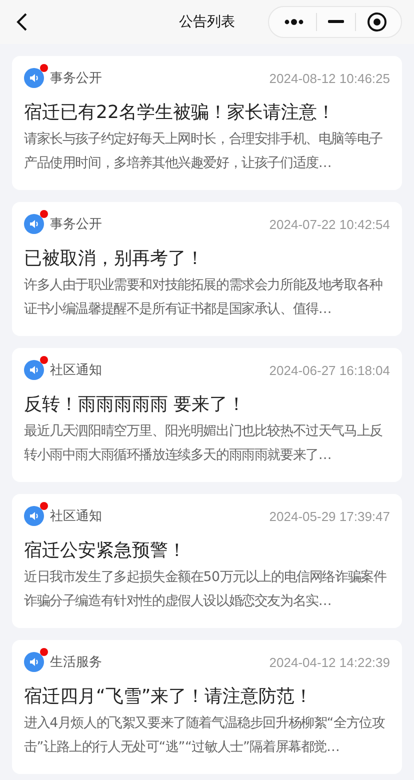  I want to click on category-label: 生活服务, so click(76, 662).